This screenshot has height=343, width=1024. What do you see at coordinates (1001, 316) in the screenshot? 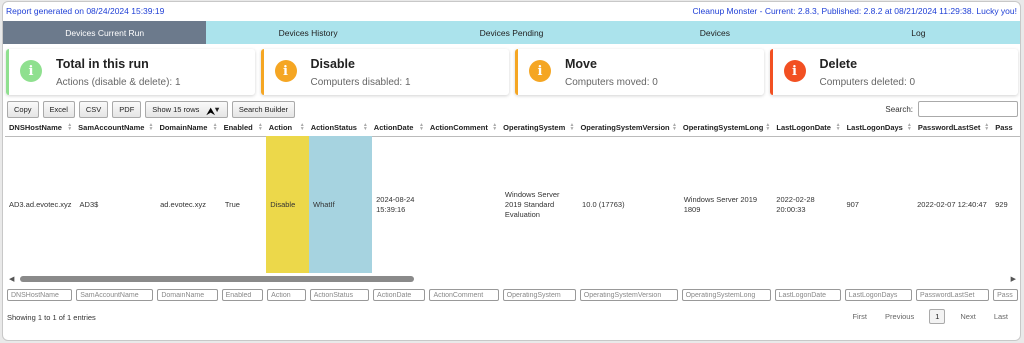
I see `pager-last: Last` at bounding box center [1001, 316].